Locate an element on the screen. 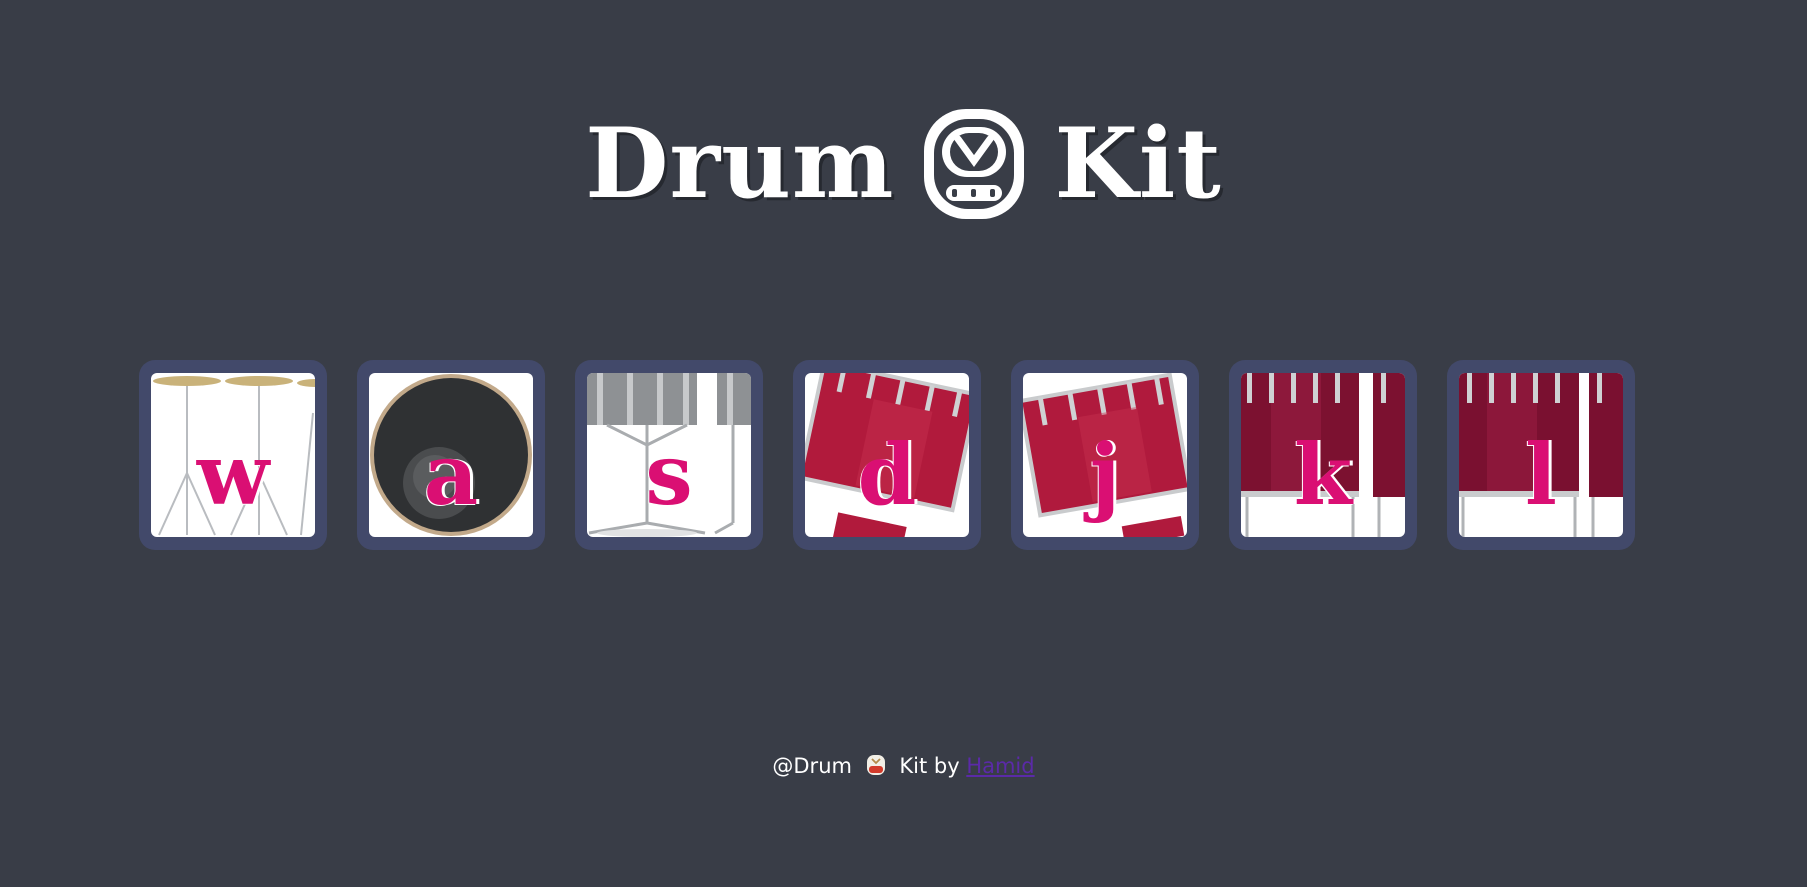 The width and height of the screenshot is (1807, 887). title-kit: Kit is located at coordinates (1138, 164).